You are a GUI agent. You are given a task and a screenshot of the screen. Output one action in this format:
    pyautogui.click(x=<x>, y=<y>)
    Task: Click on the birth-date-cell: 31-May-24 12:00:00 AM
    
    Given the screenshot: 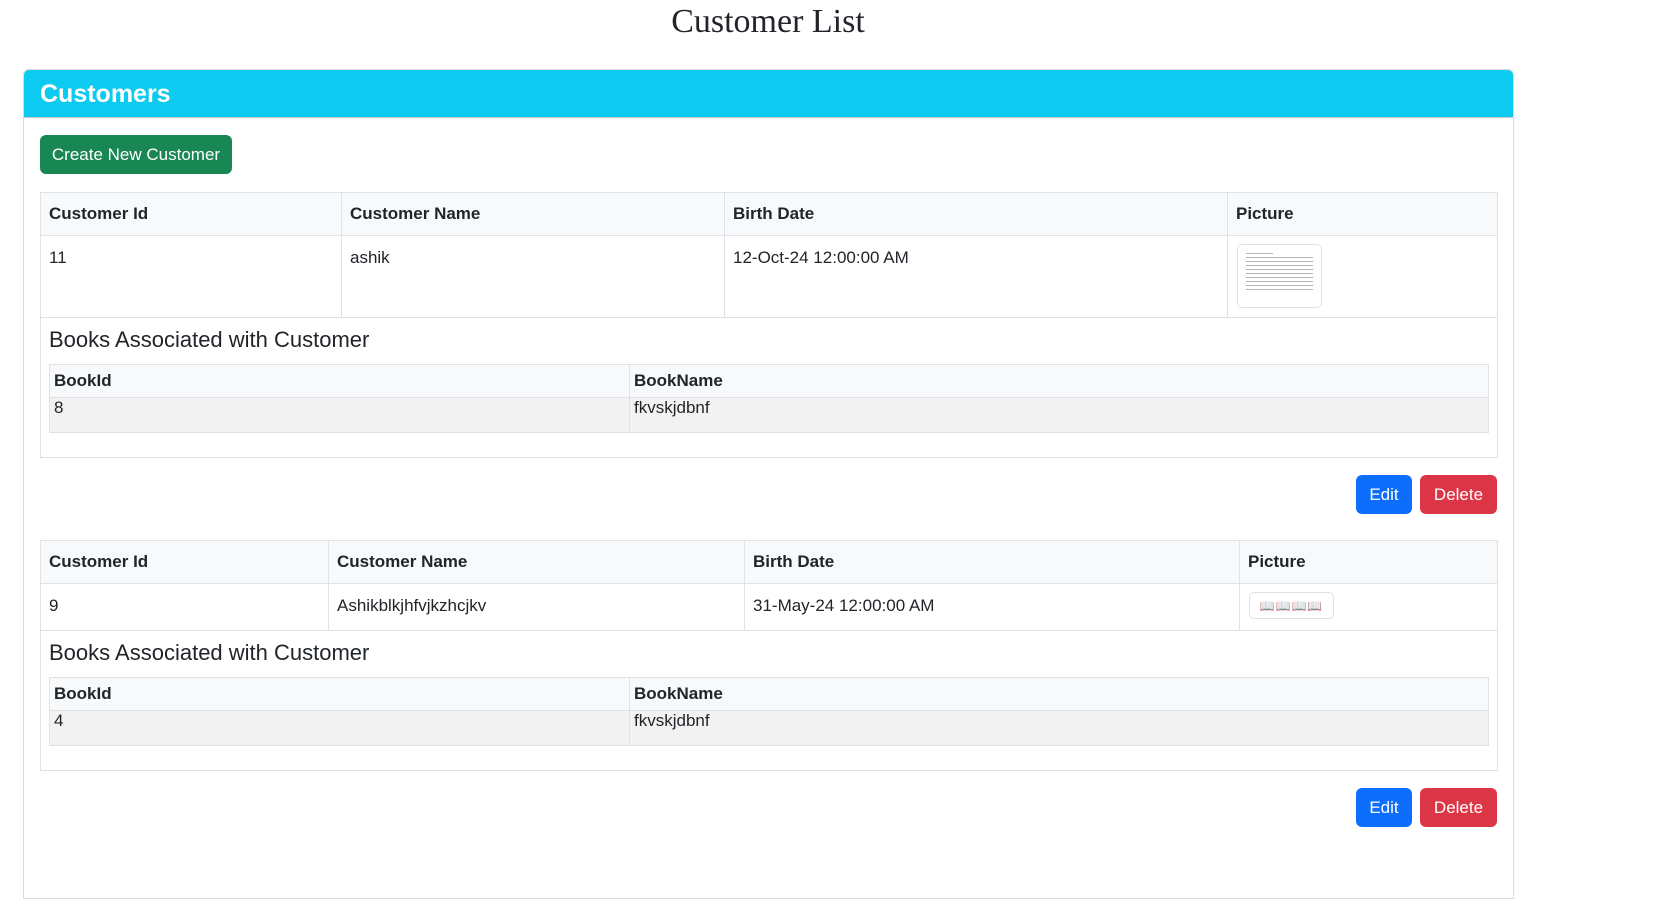 What is the action you would take?
    pyautogui.click(x=992, y=607)
    